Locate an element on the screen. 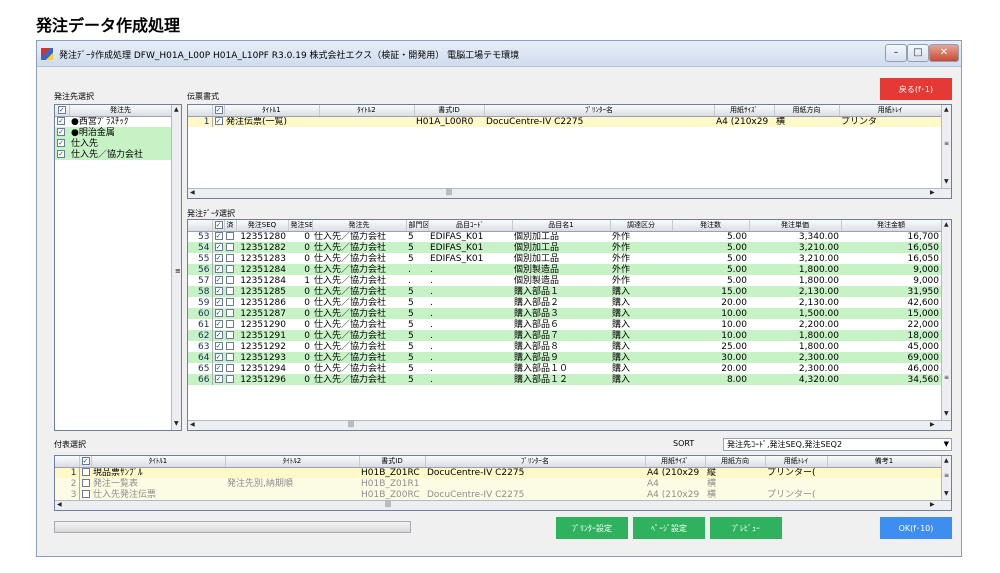 The height and width of the screenshot is (573, 1000). supplier-row: ✓ 仕入先／協力会社 is located at coordinates (113, 154).